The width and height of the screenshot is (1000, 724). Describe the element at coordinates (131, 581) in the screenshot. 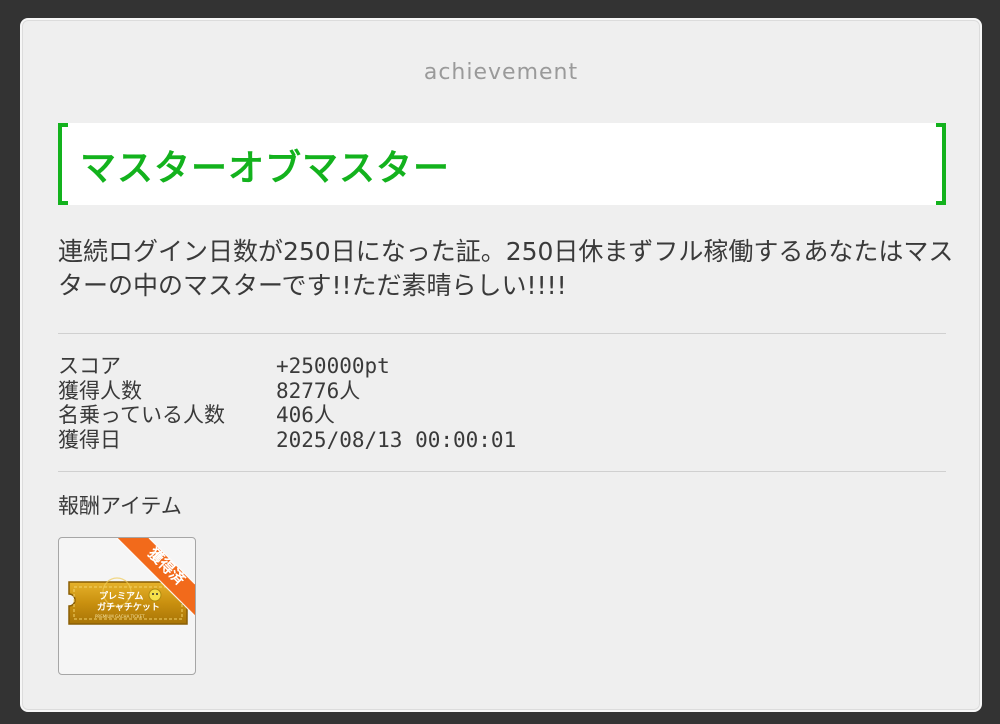

I see `premium-gacha-ticket-icon: プレミアム ガチャチケット PREMIUM GACHA TICKET 獲得済` at that location.